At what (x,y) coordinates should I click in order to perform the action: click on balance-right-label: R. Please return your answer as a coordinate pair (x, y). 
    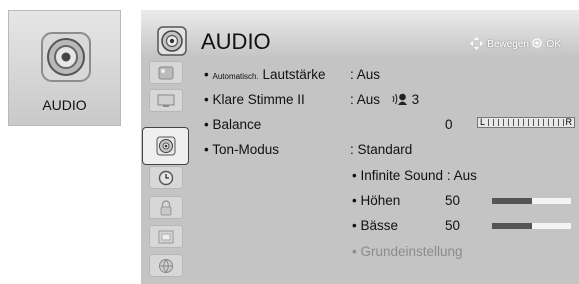
    Looking at the image, I should click on (569, 122).